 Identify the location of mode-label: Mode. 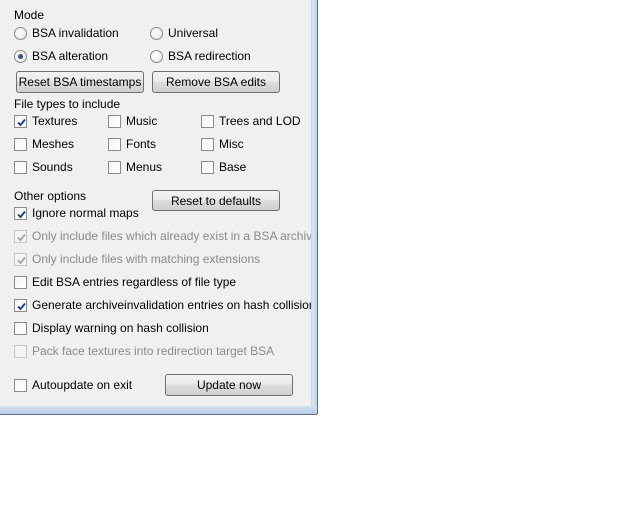
(29, 15).